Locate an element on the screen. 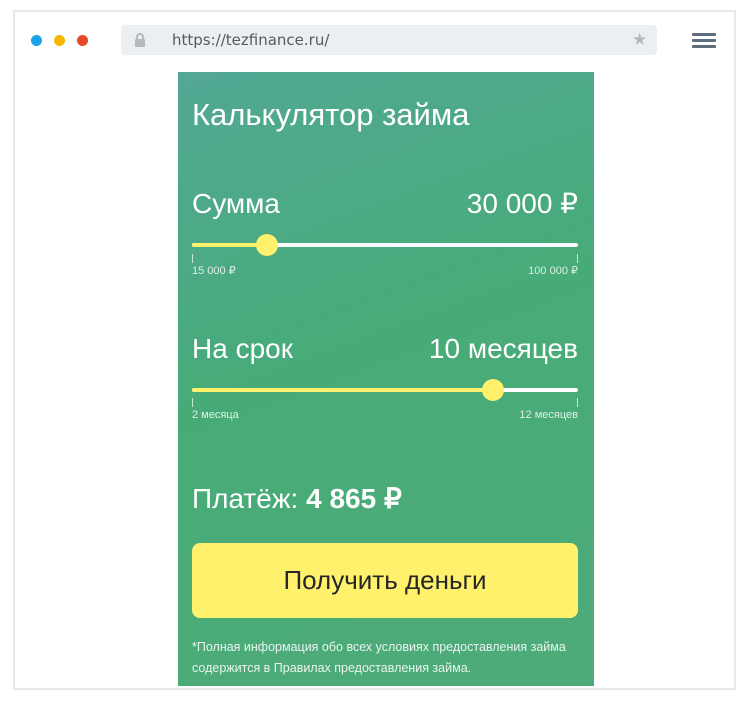 This screenshot has height=709, width=751. amount-value: 30 000 ₽ is located at coordinates (522, 203).